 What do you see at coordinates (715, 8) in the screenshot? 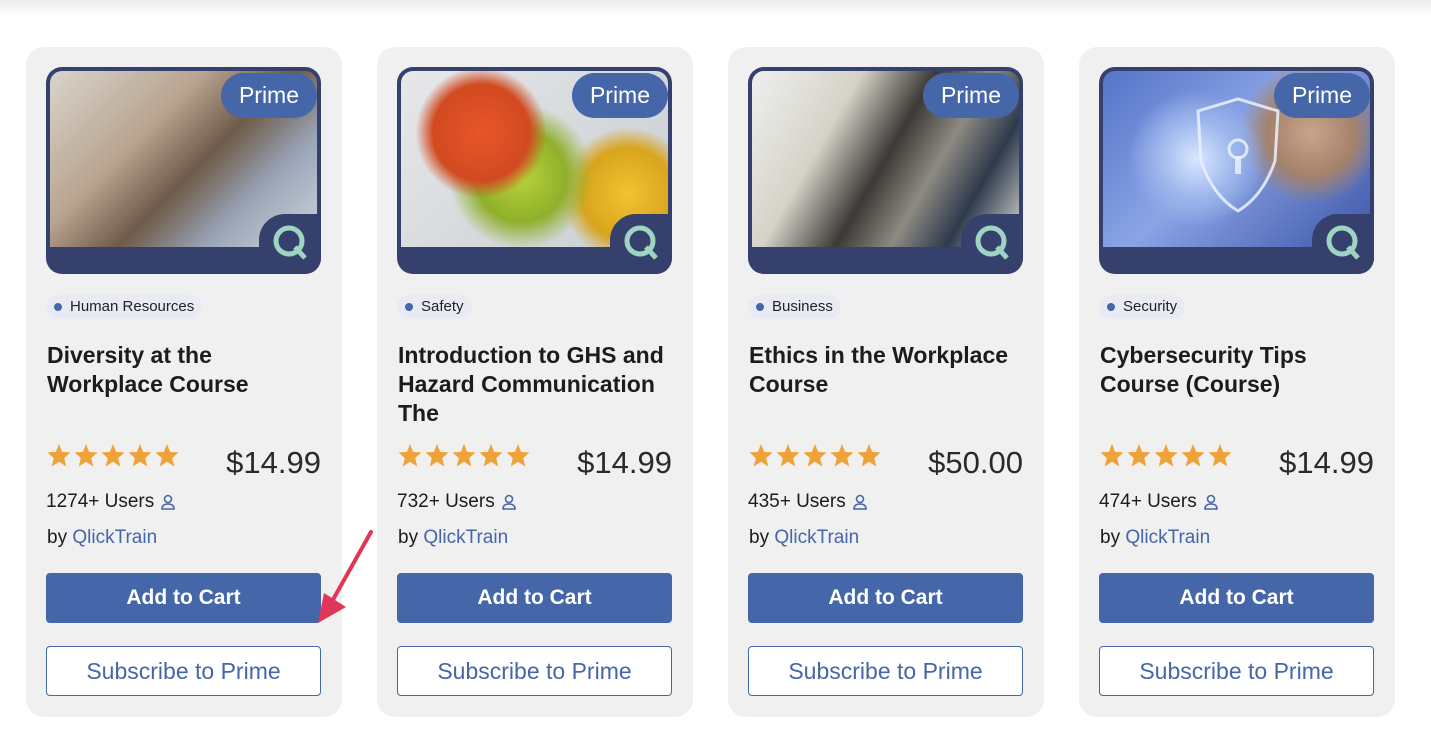
I see `header-shadow` at bounding box center [715, 8].